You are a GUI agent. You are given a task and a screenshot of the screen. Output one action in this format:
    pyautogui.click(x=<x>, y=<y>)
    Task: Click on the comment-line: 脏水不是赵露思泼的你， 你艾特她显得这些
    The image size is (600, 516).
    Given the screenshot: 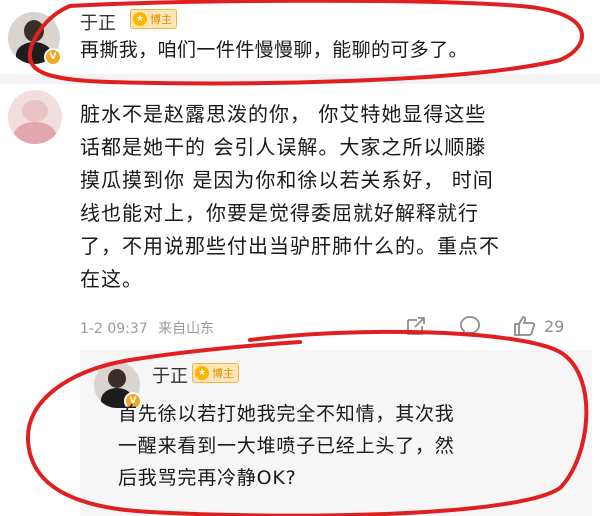 What is the action you would take?
    pyautogui.click(x=283, y=114)
    